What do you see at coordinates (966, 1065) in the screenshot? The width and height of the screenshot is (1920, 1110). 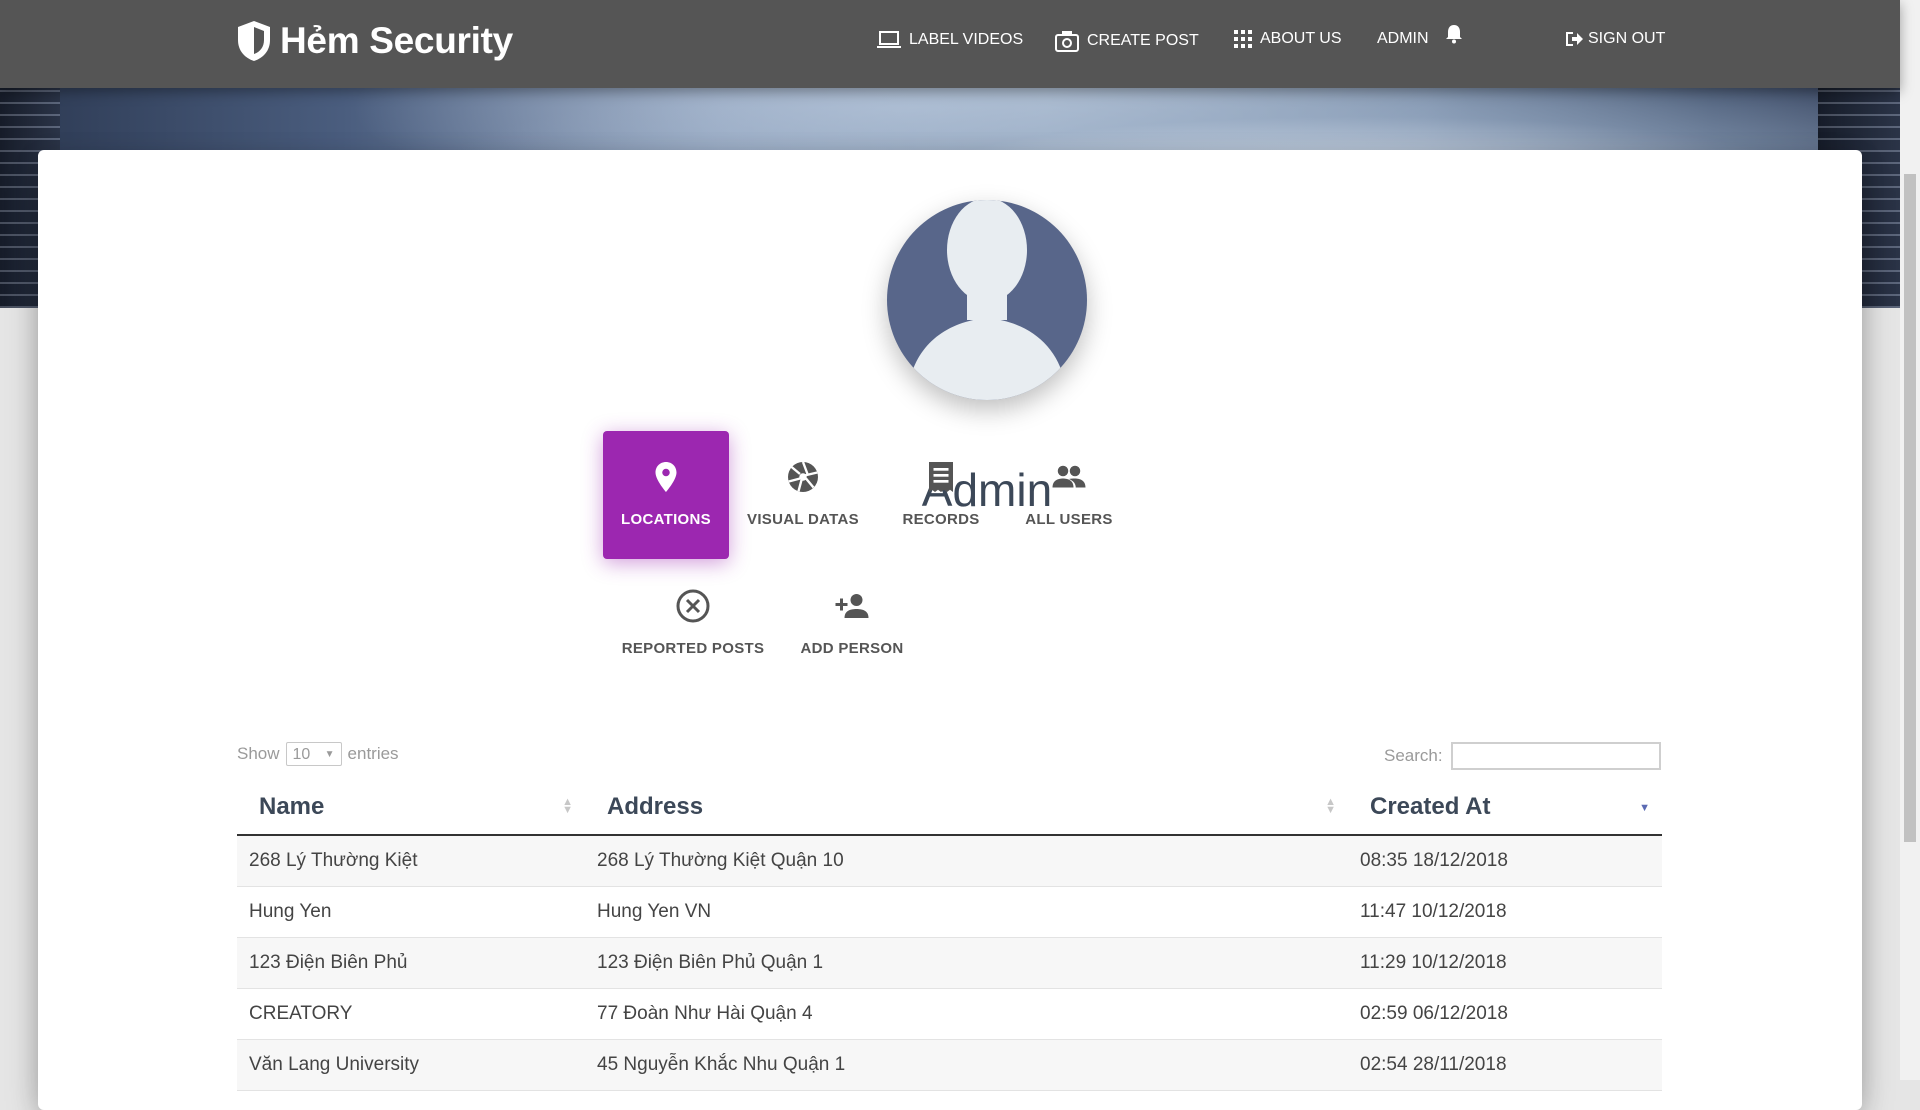 I see `cell-address: 45 Nguyễn Khắc Nhu Quận 1` at bounding box center [966, 1065].